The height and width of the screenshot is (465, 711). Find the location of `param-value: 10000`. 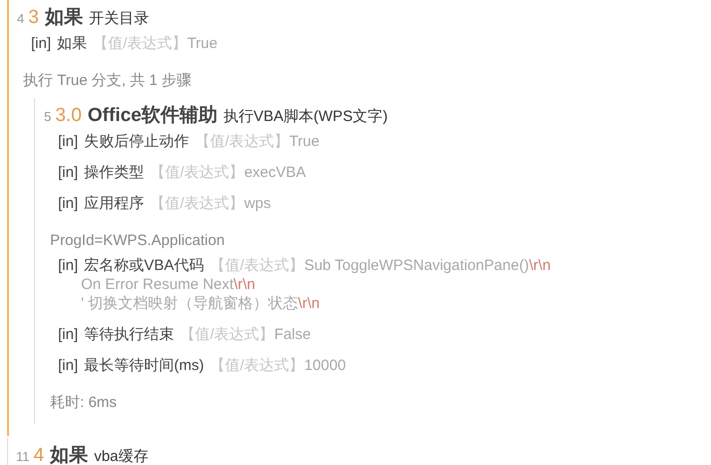

param-value: 10000 is located at coordinates (325, 365).